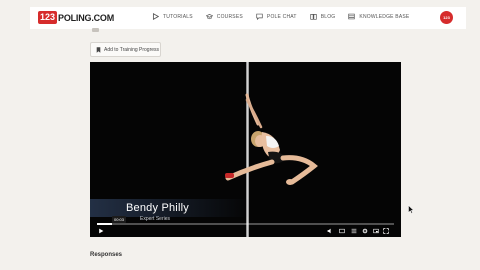 The width and height of the screenshot is (480, 270). I want to click on site-logo: 123 POLING.COM, so click(76, 17).